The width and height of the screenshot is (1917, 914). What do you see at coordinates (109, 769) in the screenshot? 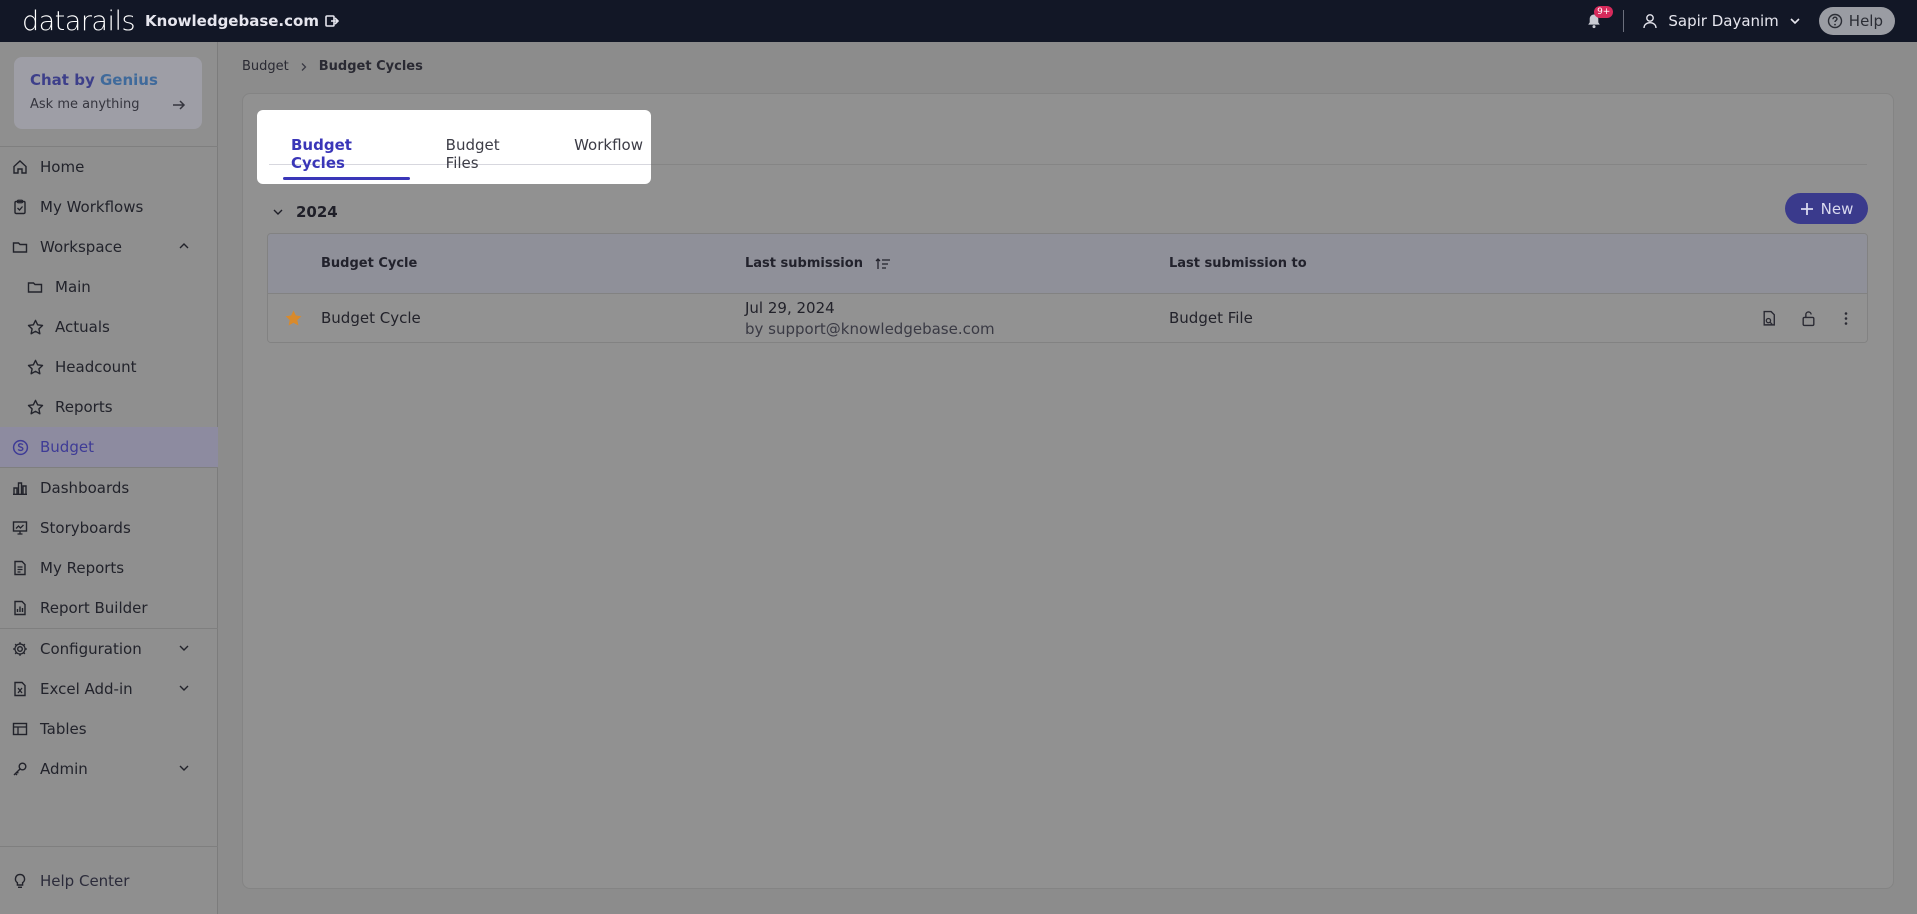
I see `sidebar-item-admin: Admin` at bounding box center [109, 769].